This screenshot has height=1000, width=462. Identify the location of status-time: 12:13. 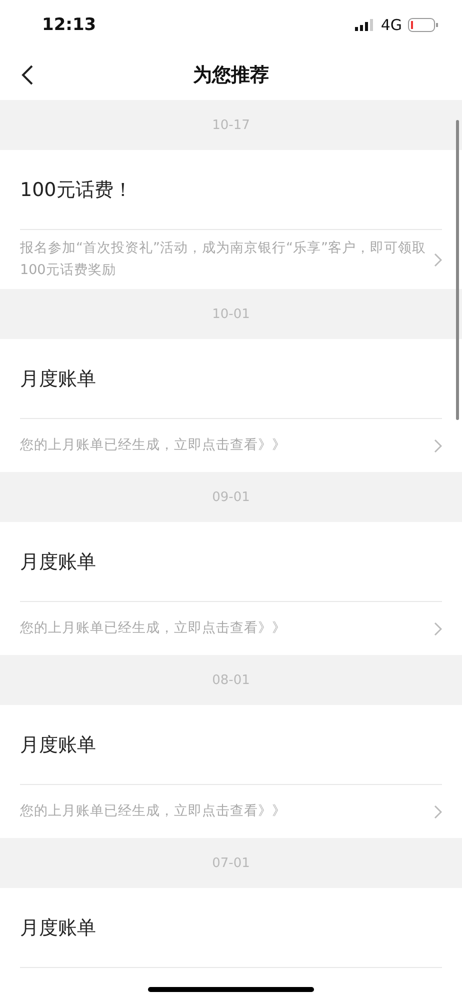
(69, 25).